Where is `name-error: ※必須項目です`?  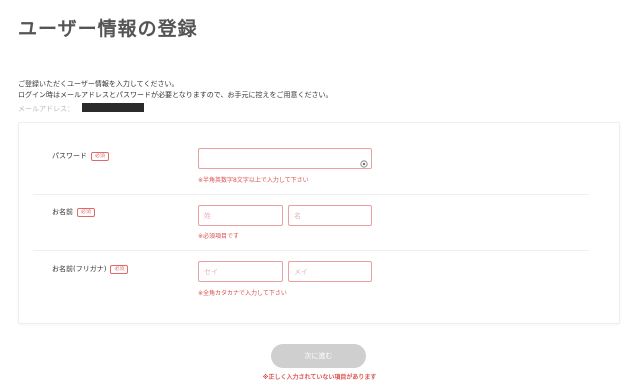
name-error: ※必須項目です is located at coordinates (219, 236).